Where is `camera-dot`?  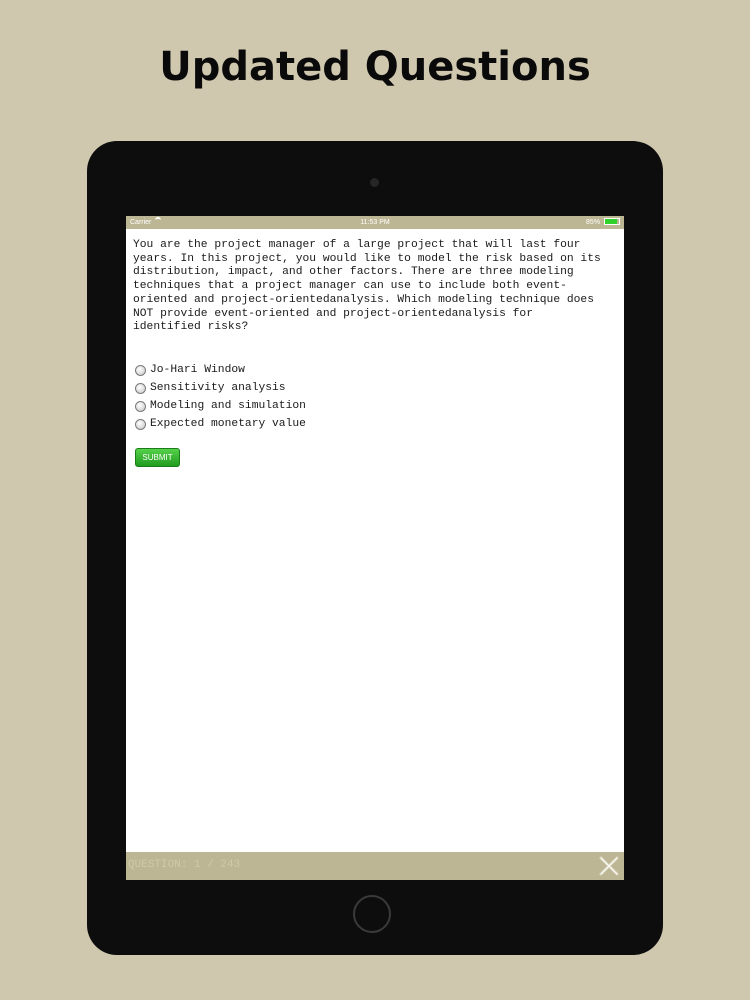
camera-dot is located at coordinates (374, 182).